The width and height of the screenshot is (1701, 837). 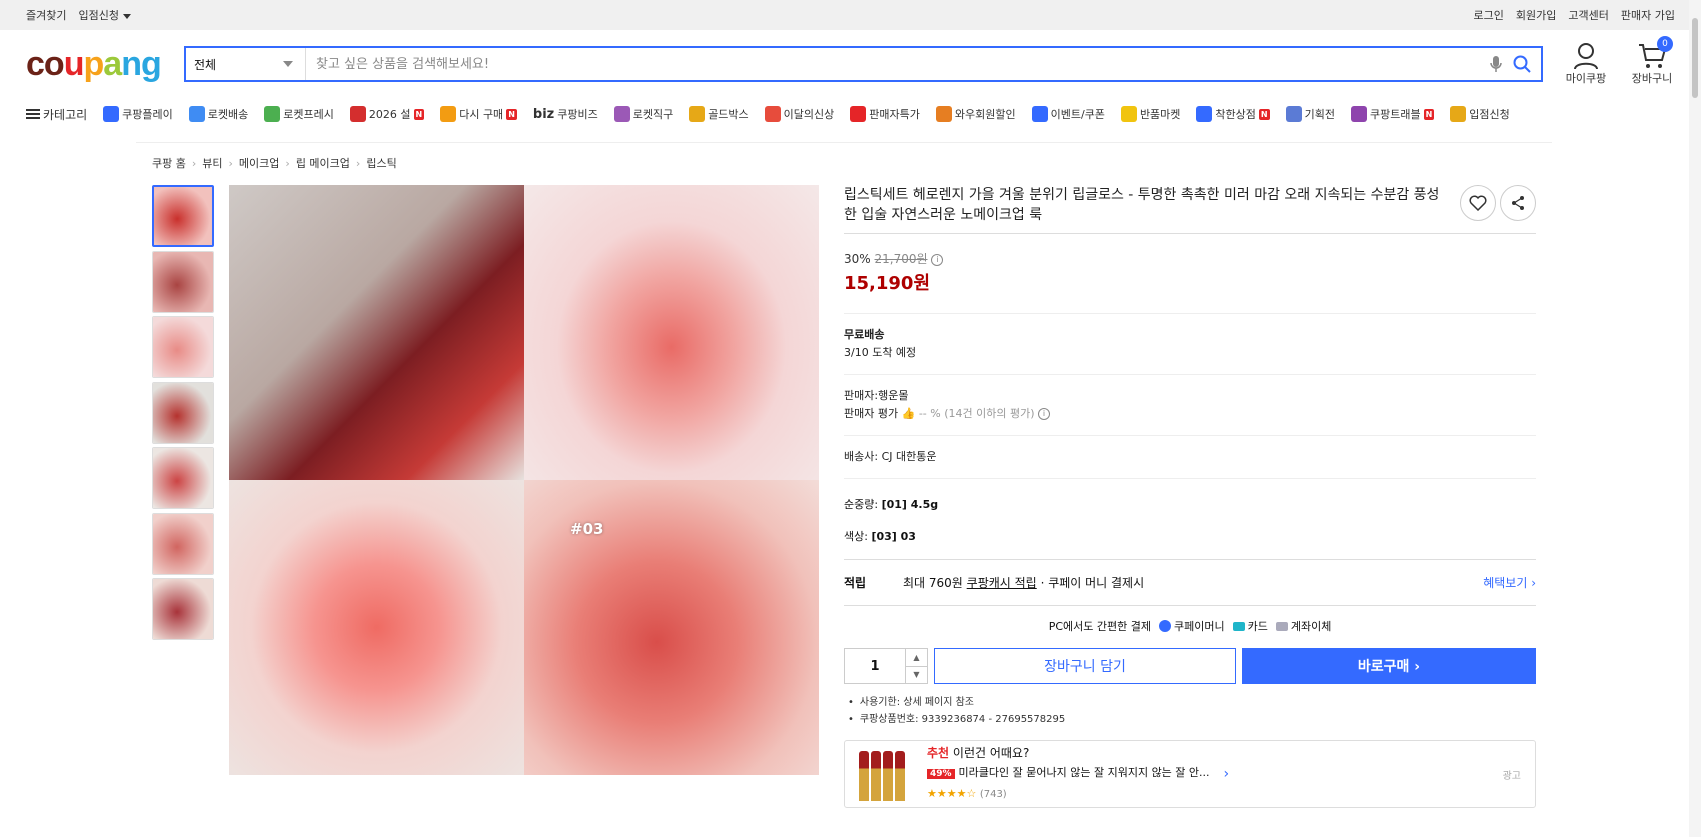 What do you see at coordinates (1522, 64) in the screenshot?
I see `search-icon` at bounding box center [1522, 64].